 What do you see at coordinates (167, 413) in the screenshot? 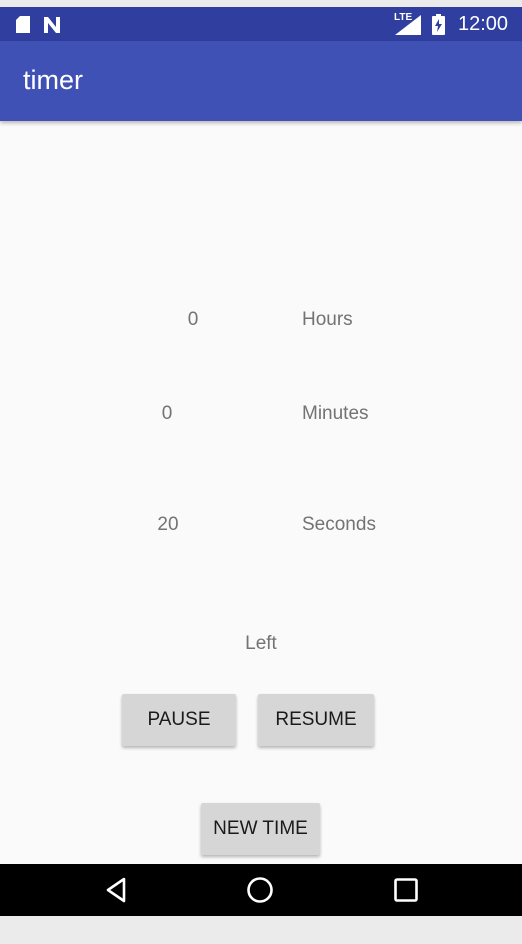
I see `minutes-value: 0` at bounding box center [167, 413].